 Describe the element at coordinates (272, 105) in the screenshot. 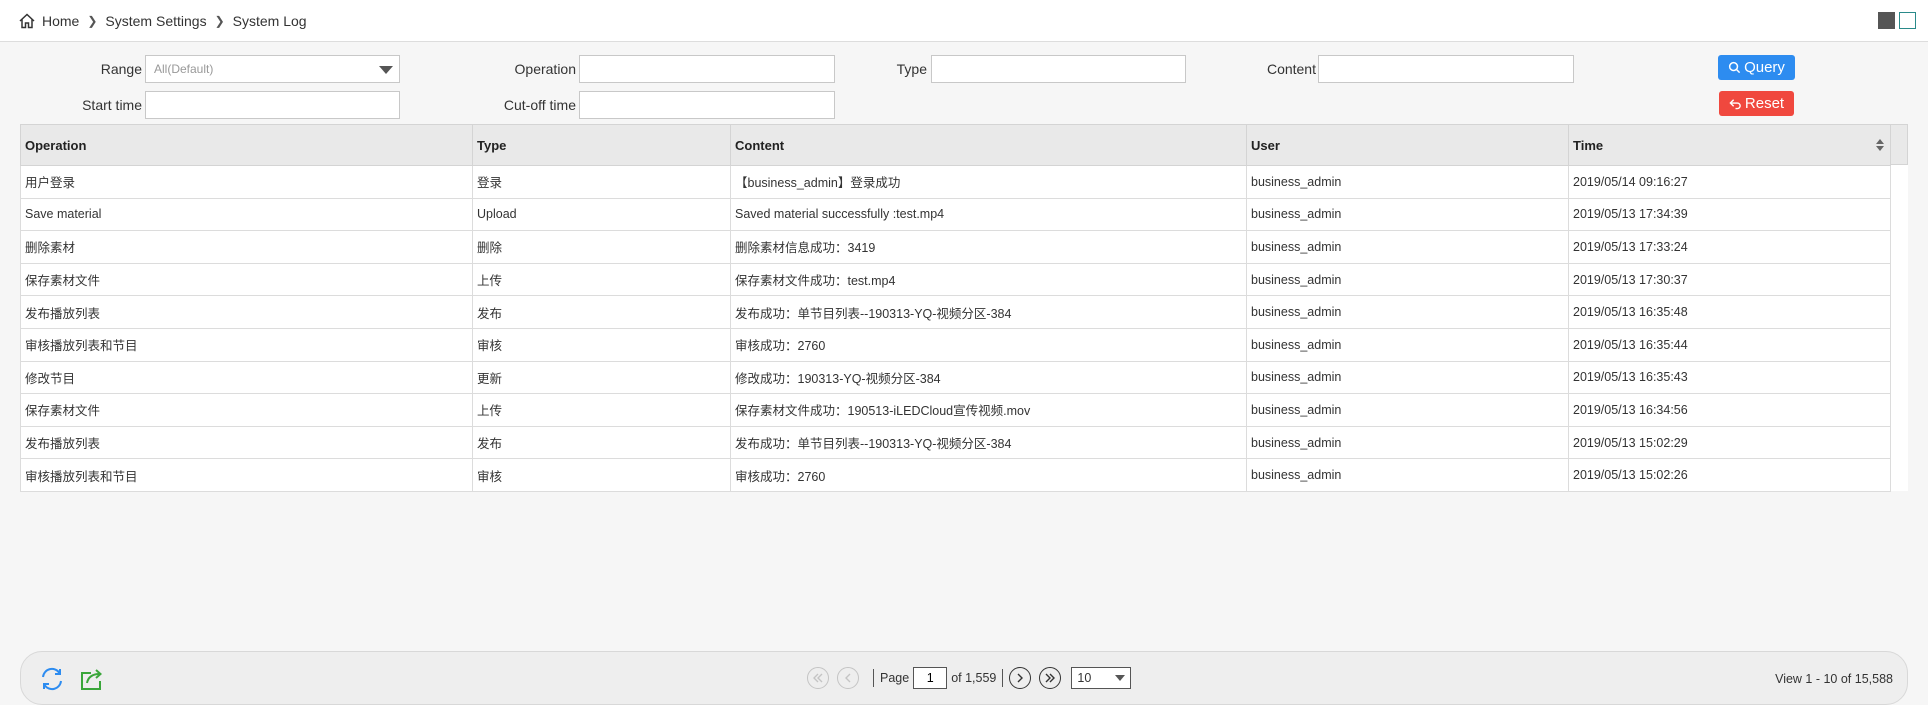

I see `start-time-input` at that location.